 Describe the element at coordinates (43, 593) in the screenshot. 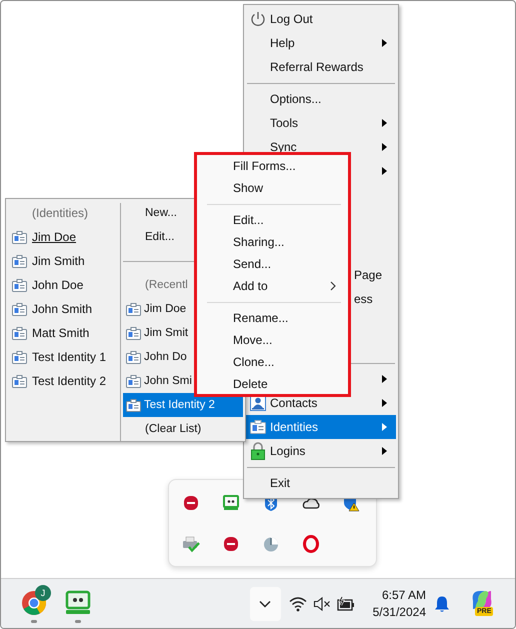

I see `profile-badge: J` at that location.